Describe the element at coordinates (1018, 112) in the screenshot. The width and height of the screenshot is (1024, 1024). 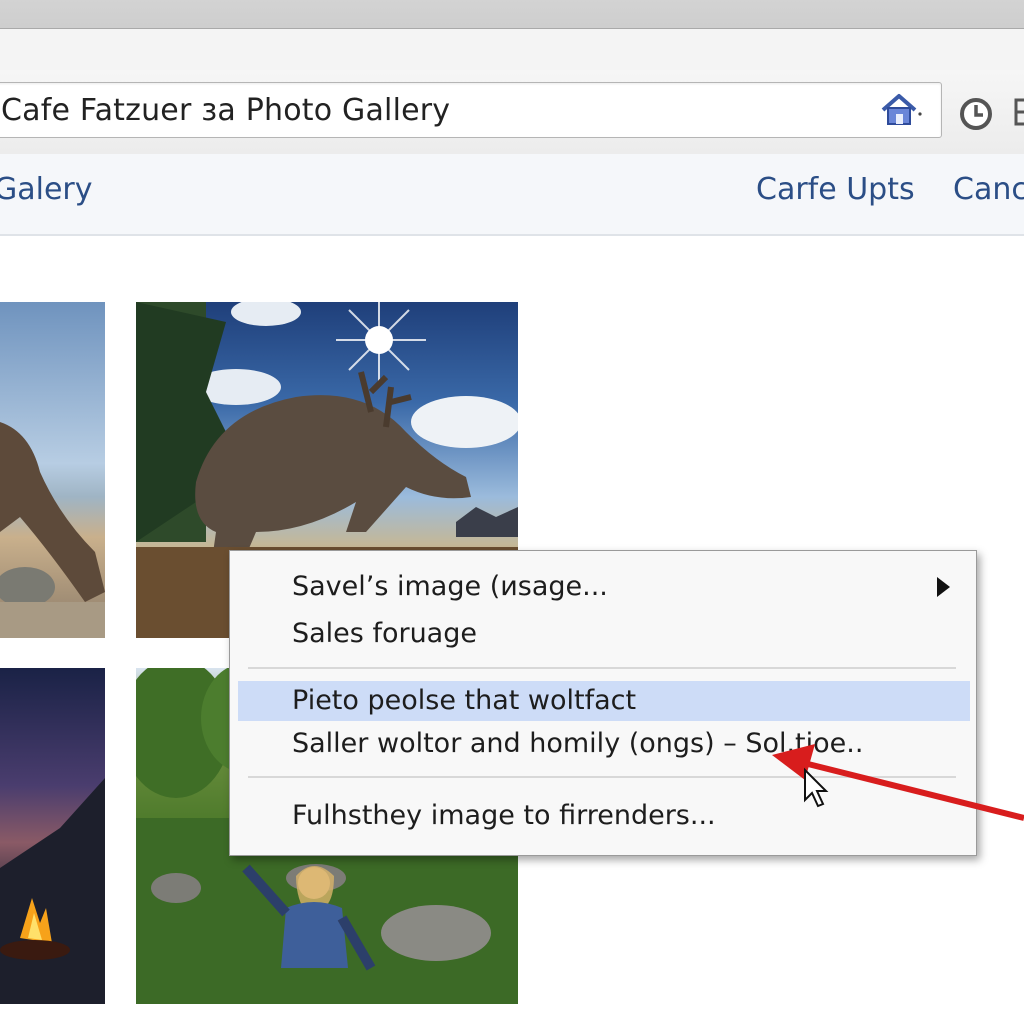
I see `menu-icon` at that location.